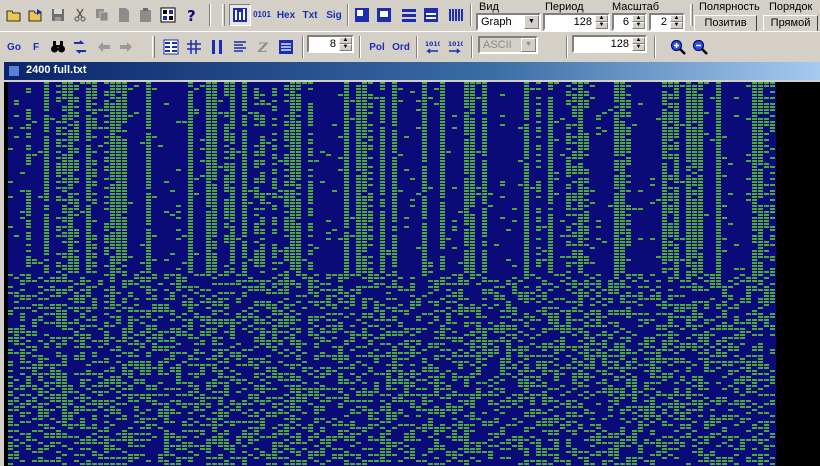  What do you see at coordinates (102, 15) in the screenshot?
I see `copy-icon` at bounding box center [102, 15].